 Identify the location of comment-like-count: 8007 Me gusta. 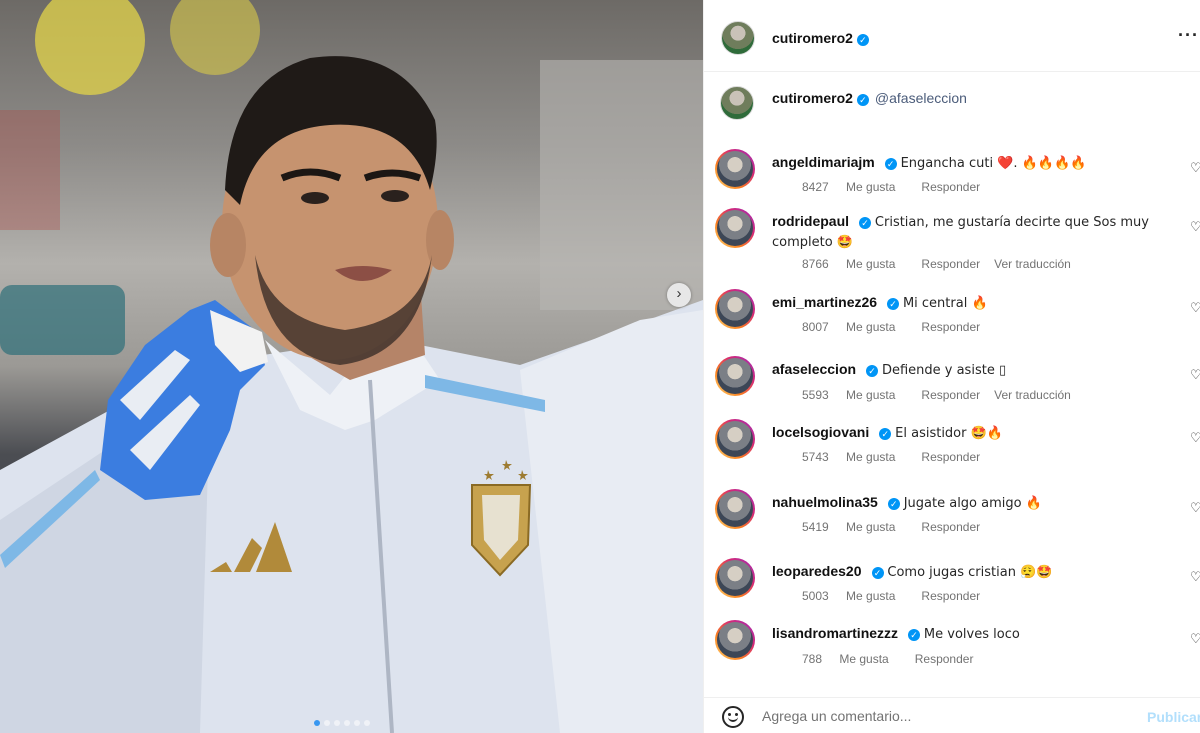
(855, 327).